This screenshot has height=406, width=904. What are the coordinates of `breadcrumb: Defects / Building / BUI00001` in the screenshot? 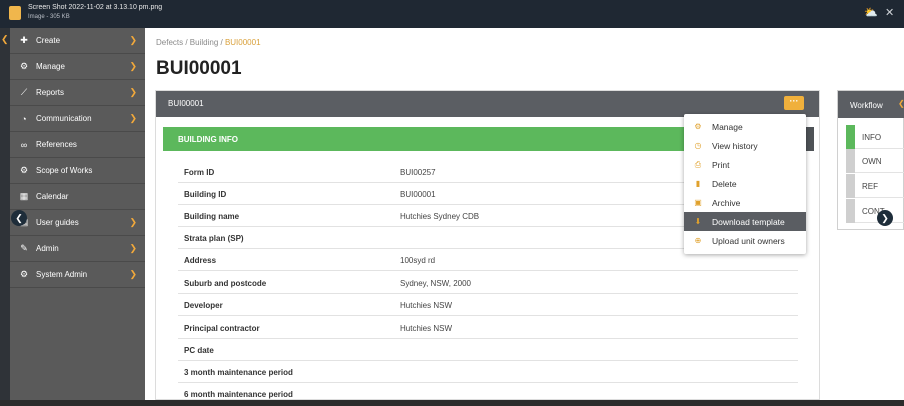 It's located at (208, 42).